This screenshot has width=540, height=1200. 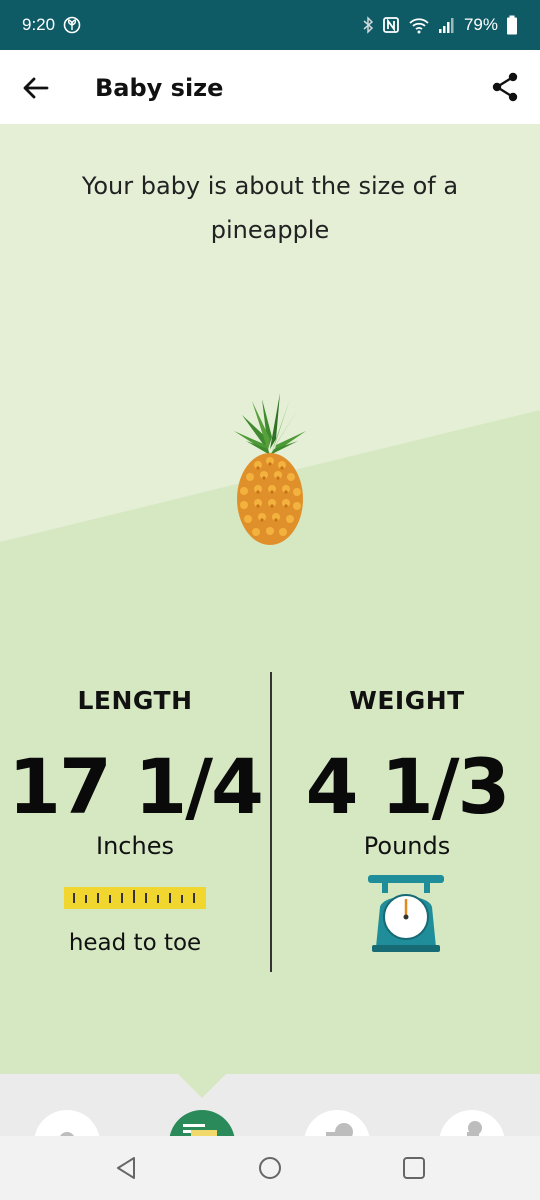 What do you see at coordinates (419, 26) in the screenshot?
I see `wifi-icon` at bounding box center [419, 26].